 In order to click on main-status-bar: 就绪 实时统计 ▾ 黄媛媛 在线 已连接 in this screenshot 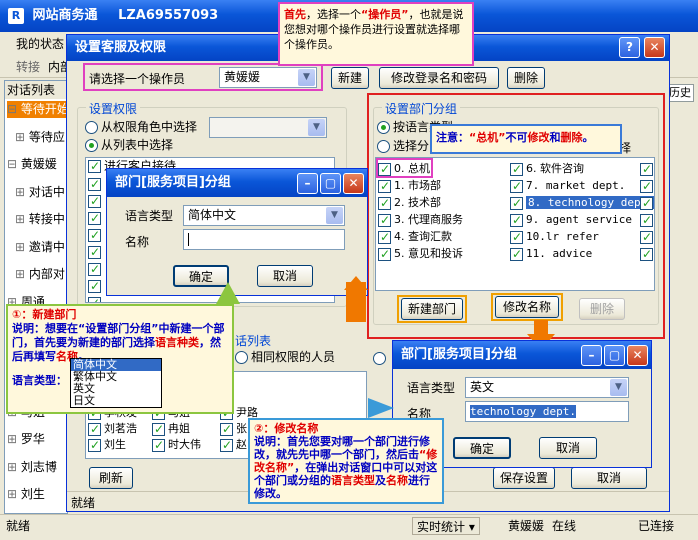, I will do `click(349, 527)`.